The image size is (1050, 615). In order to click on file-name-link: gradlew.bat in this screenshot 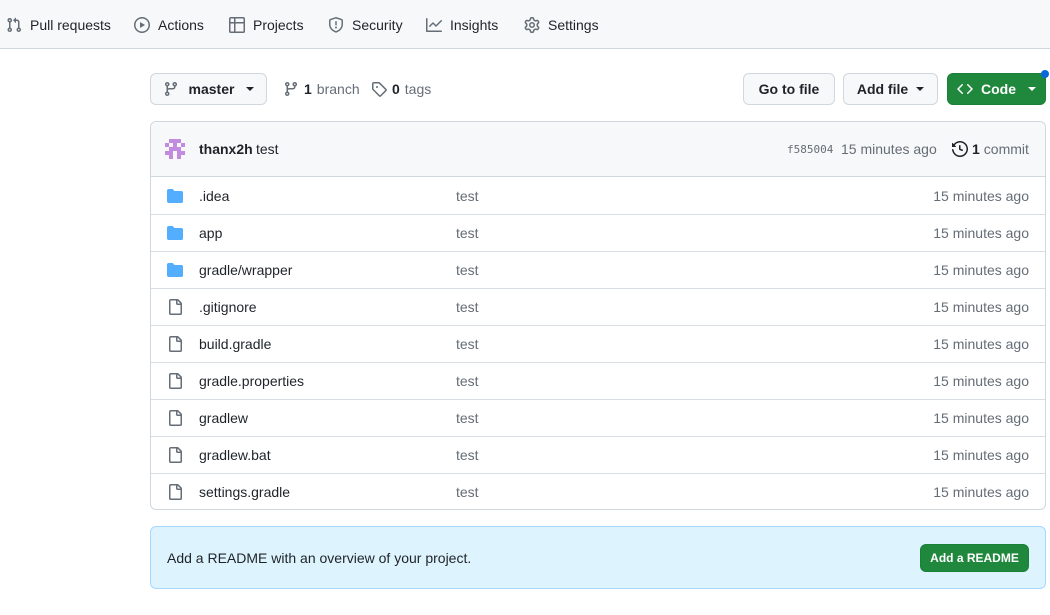, I will do `click(235, 455)`.